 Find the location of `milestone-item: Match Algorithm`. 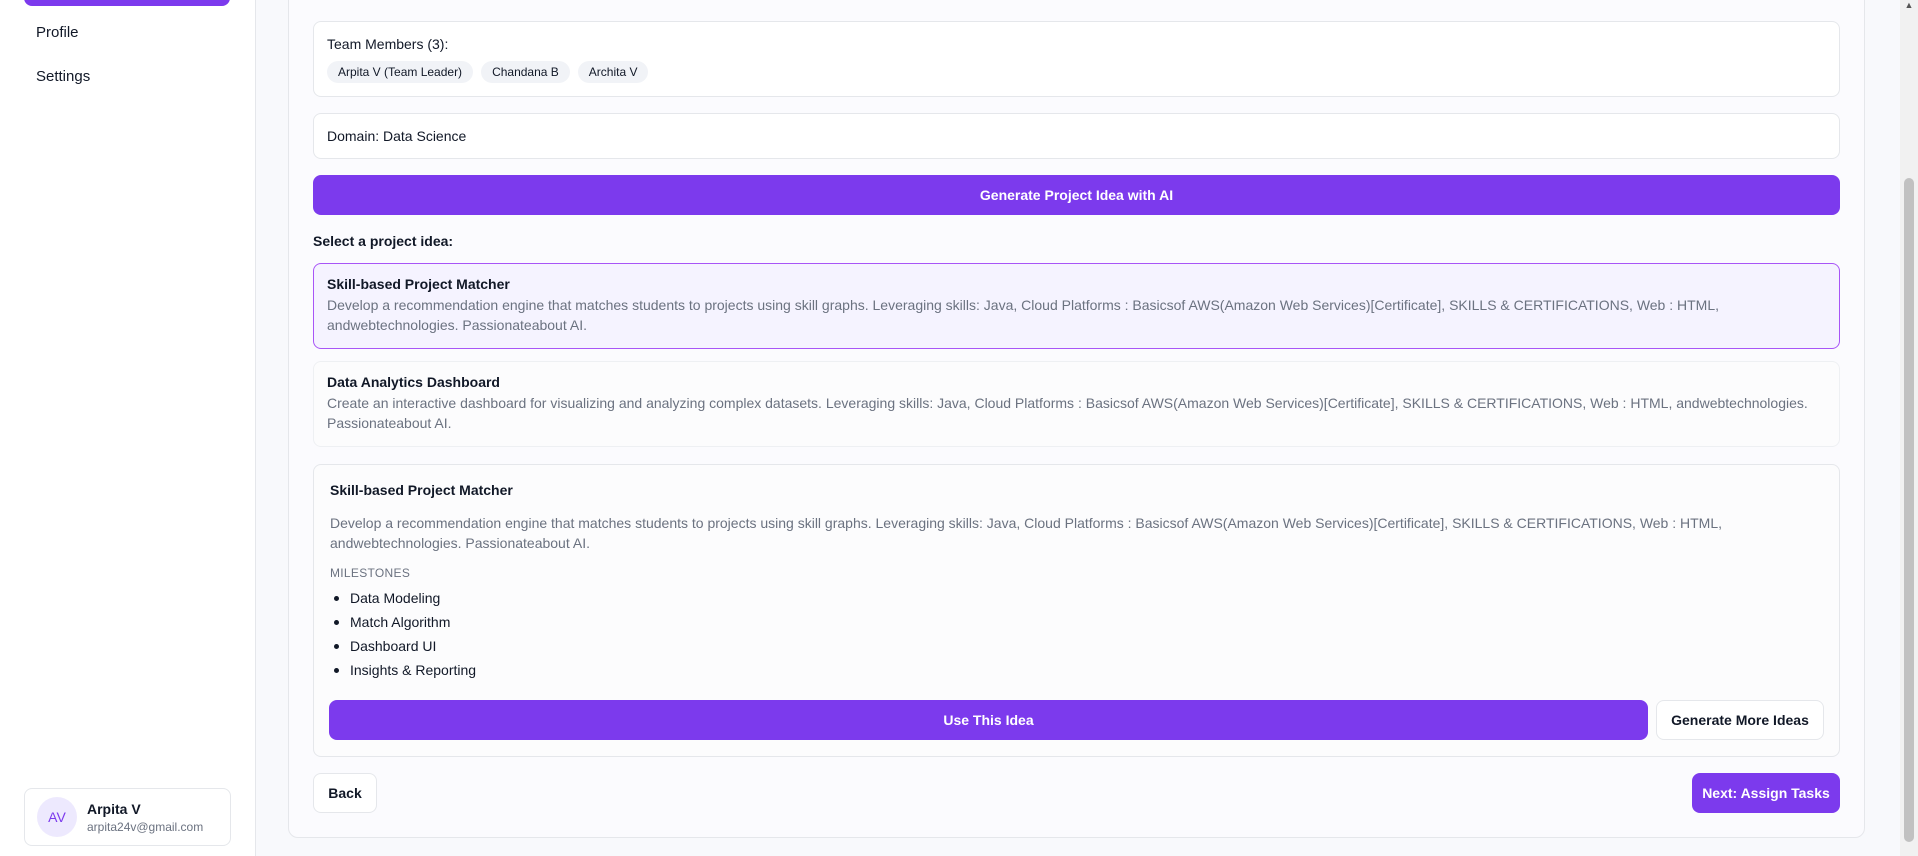

milestone-item: Match Algorithm is located at coordinates (403, 622).